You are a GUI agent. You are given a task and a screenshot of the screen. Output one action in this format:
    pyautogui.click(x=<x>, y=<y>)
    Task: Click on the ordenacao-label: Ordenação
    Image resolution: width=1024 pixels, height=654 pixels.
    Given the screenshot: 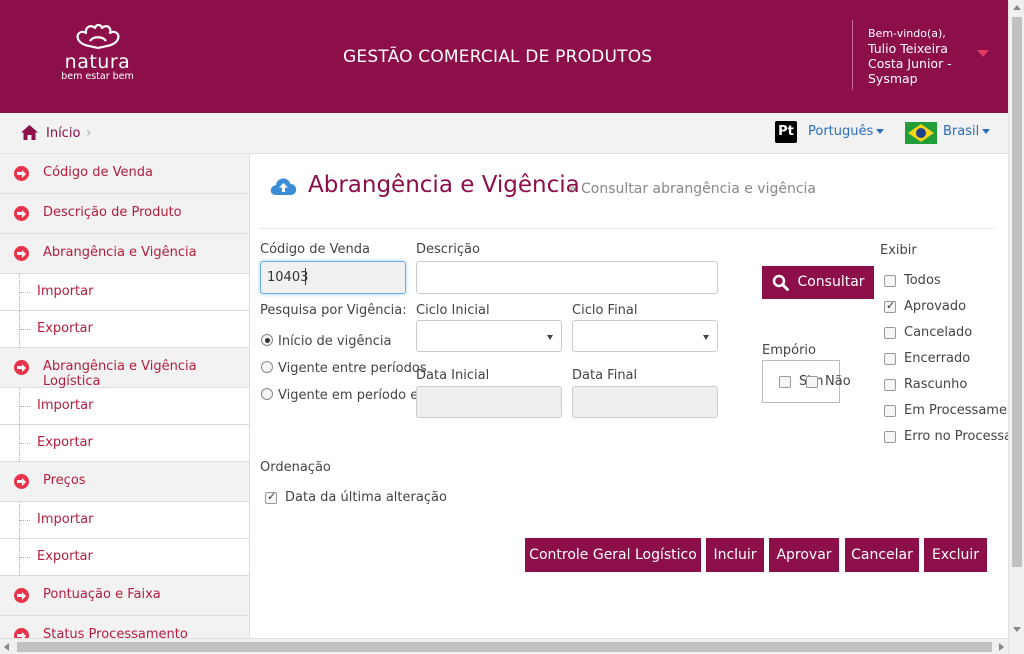 What is the action you would take?
    pyautogui.click(x=295, y=467)
    